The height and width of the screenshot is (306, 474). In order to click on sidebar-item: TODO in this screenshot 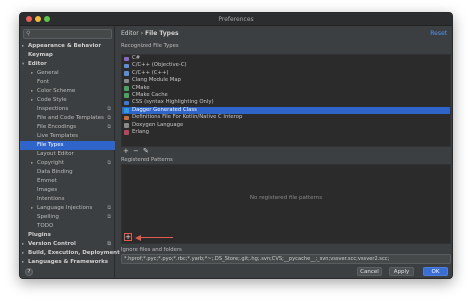, I will do `click(67, 226)`.